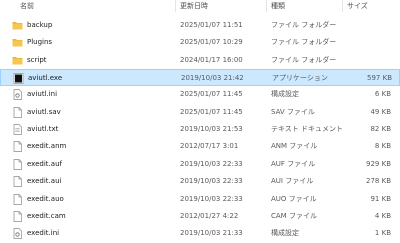 The image size is (400, 243). Describe the element at coordinates (42, 94) in the screenshot. I see `file-name: aviutl.ini` at that location.